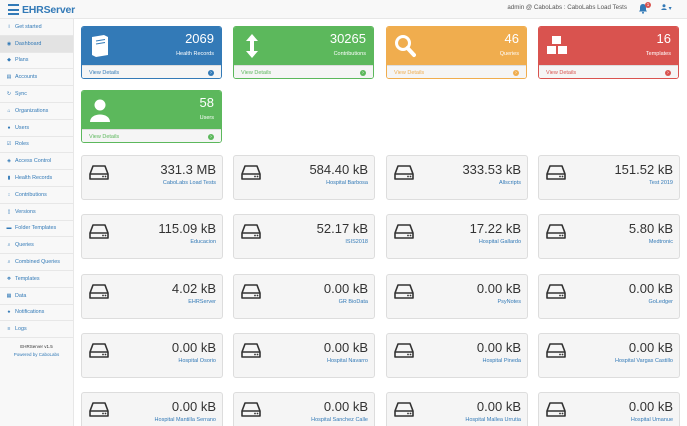 This screenshot has width=687, height=426. What do you see at coordinates (661, 302) in the screenshot?
I see `organization-link: GoLedger` at bounding box center [661, 302].